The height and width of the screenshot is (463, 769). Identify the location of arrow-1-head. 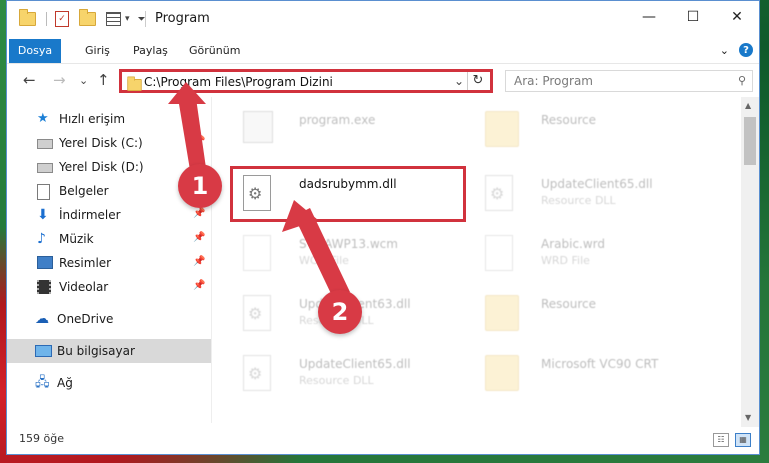
(187, 93).